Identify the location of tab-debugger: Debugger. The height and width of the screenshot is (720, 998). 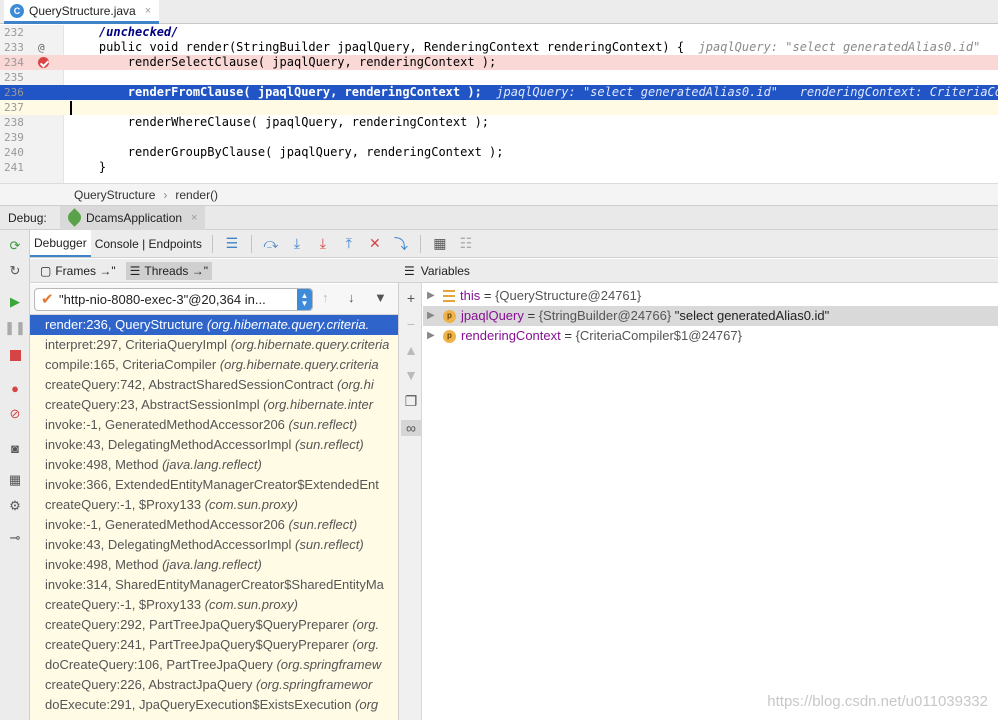
(60, 243).